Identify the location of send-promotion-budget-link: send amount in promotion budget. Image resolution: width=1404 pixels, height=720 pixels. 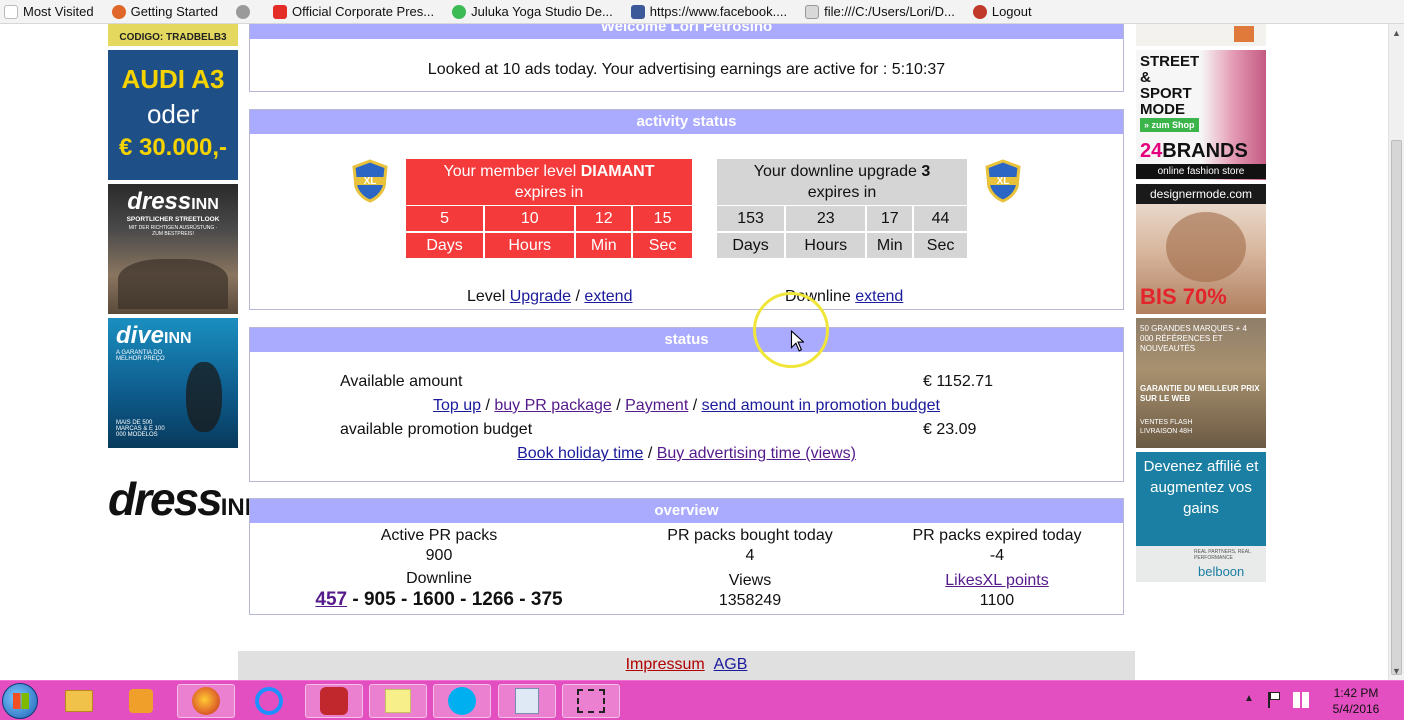
(821, 405).